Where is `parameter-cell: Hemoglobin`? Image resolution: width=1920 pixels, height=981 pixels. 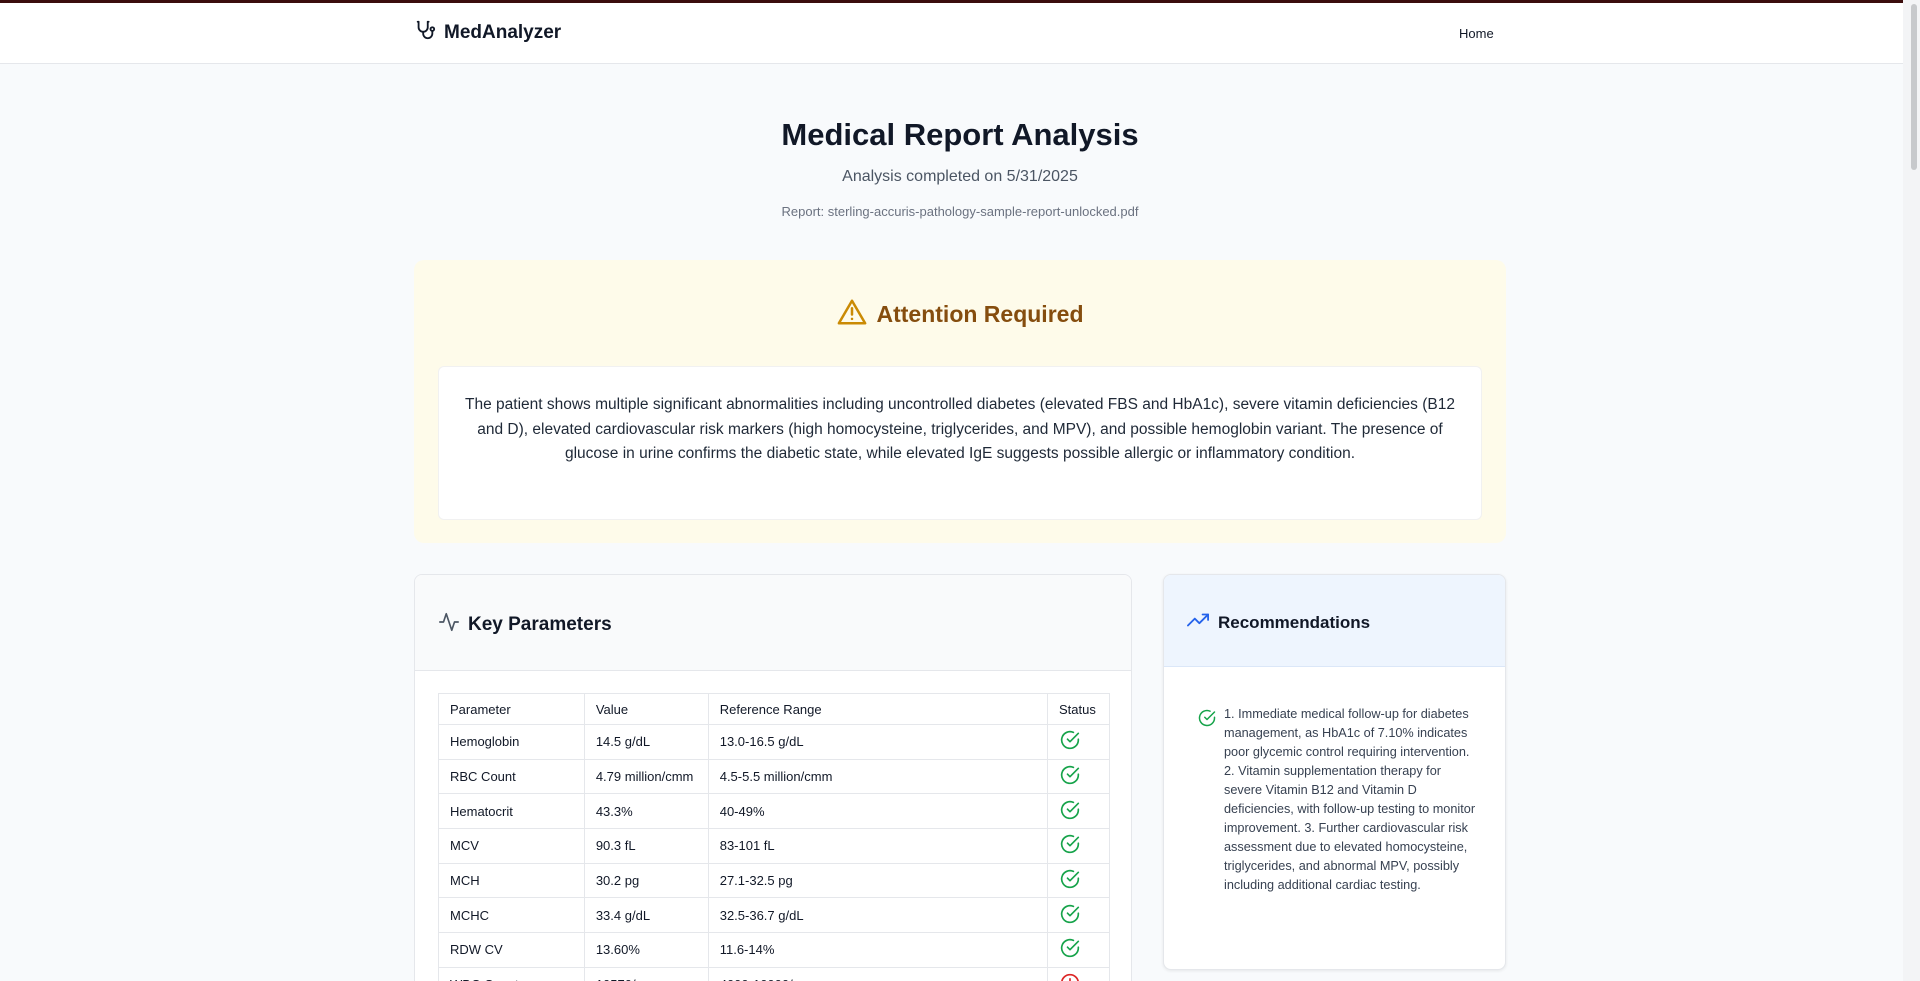 parameter-cell: Hemoglobin is located at coordinates (511, 742).